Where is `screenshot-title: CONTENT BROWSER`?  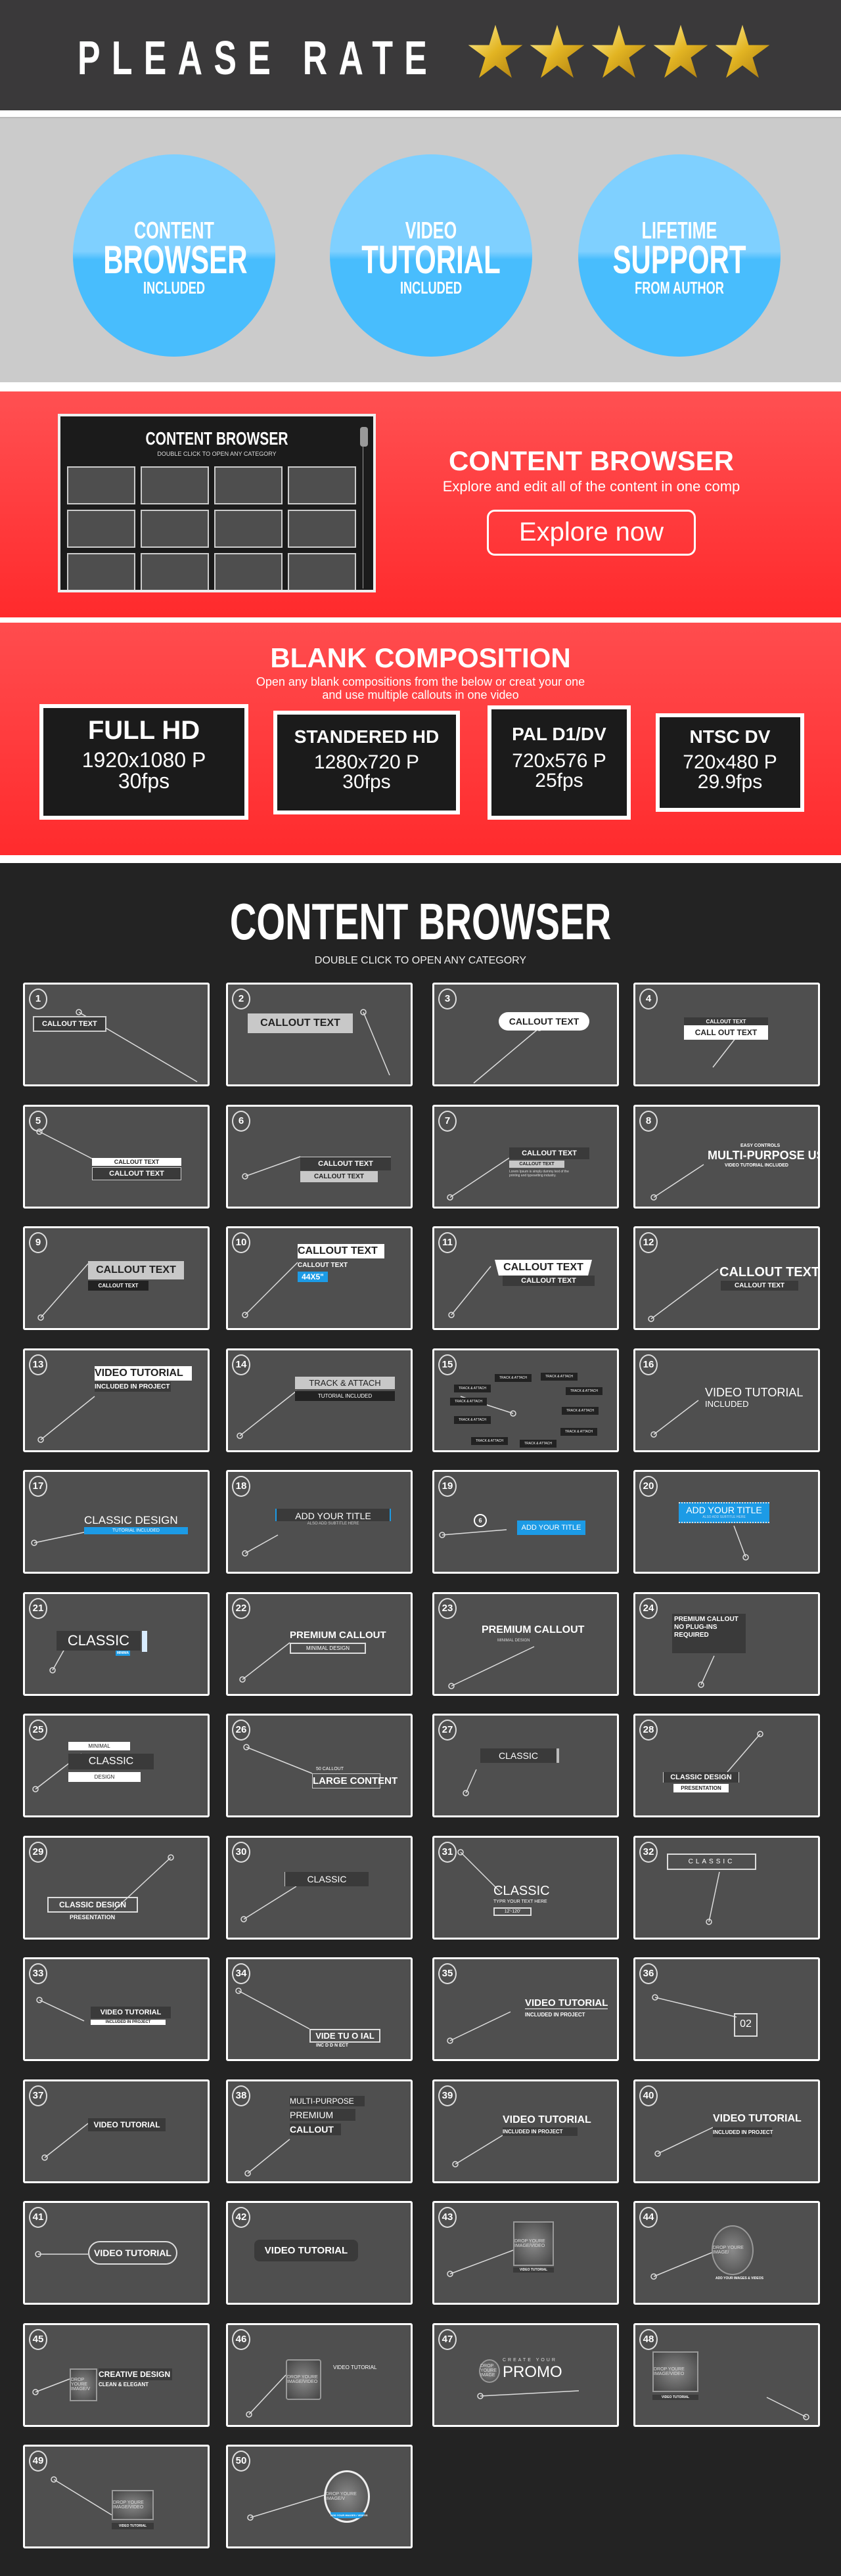
screenshot-title: CONTENT BROWSER is located at coordinates (216, 438).